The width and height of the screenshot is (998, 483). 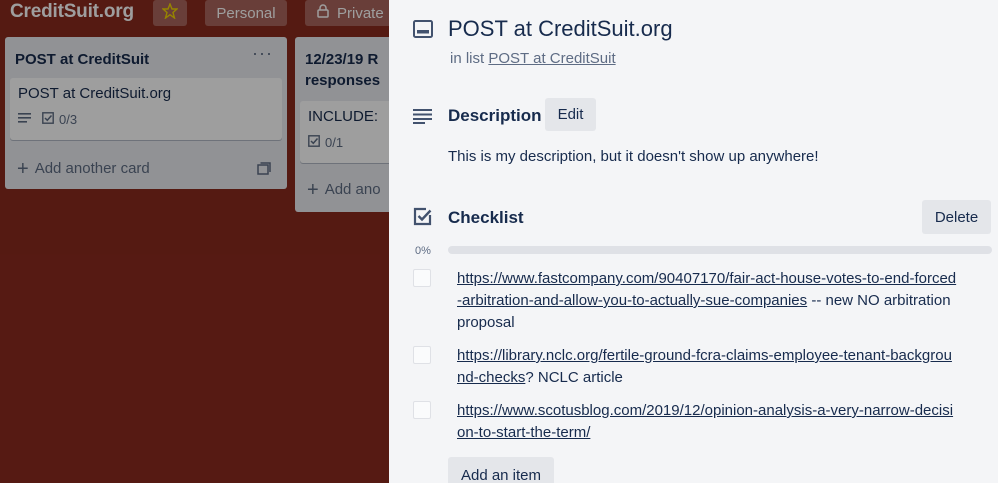 What do you see at coordinates (82, 59) in the screenshot?
I see `list-title: POST at CreditSuit` at bounding box center [82, 59].